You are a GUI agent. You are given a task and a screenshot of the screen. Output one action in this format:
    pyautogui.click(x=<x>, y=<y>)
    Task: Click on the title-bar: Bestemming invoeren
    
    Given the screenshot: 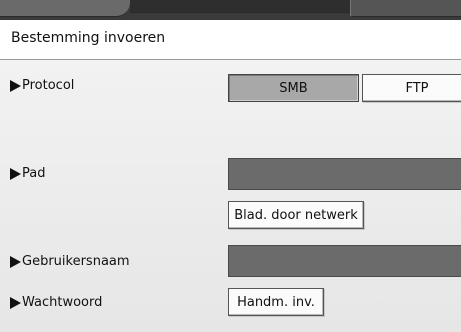 What is the action you would take?
    pyautogui.click(x=230, y=40)
    